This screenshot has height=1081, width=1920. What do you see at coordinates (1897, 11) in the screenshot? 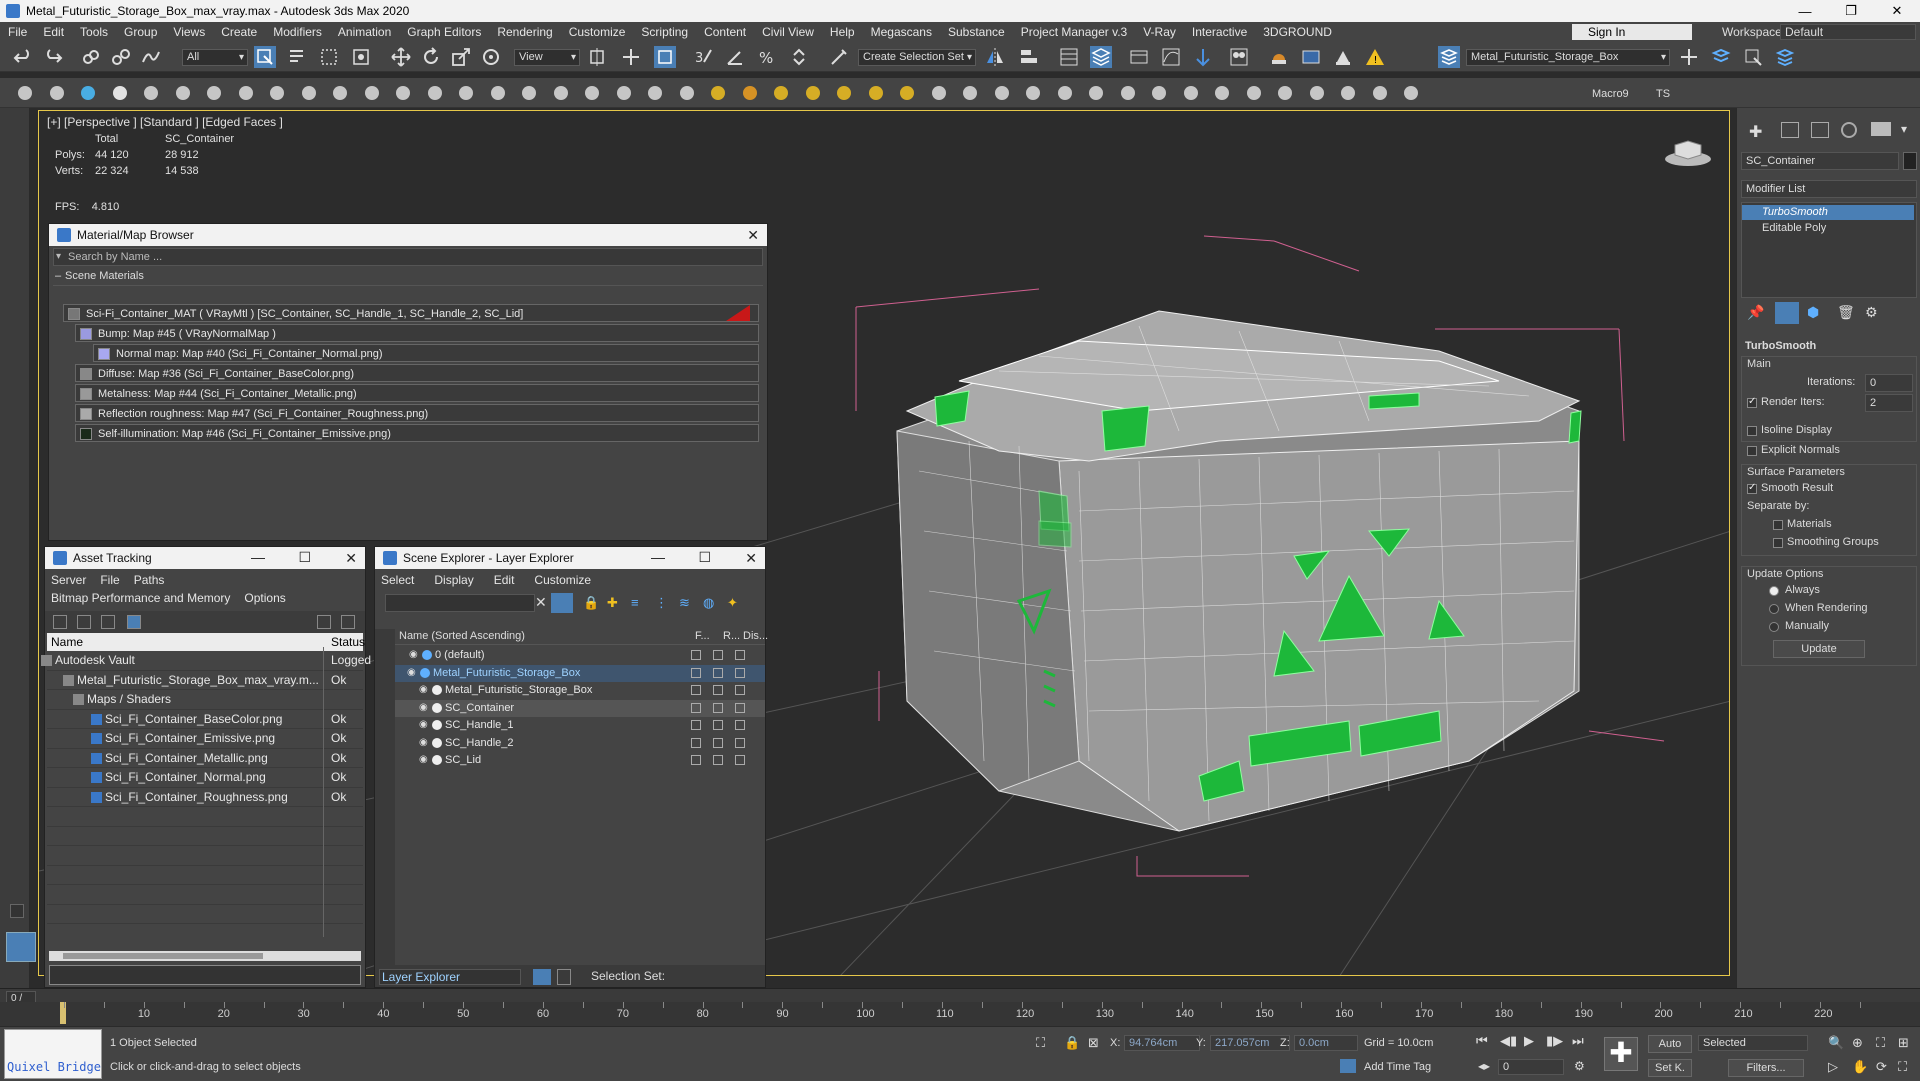
I see `close-icon: ✕` at bounding box center [1897, 11].